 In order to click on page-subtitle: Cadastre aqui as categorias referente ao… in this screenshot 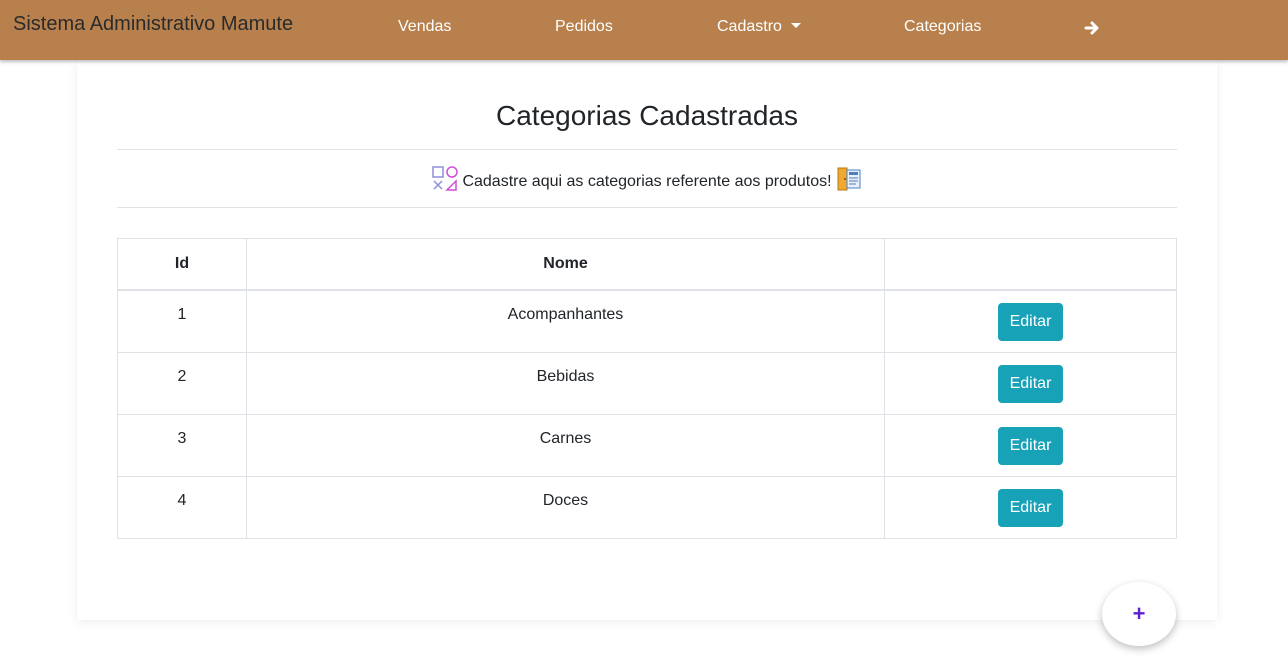, I will do `click(647, 179)`.